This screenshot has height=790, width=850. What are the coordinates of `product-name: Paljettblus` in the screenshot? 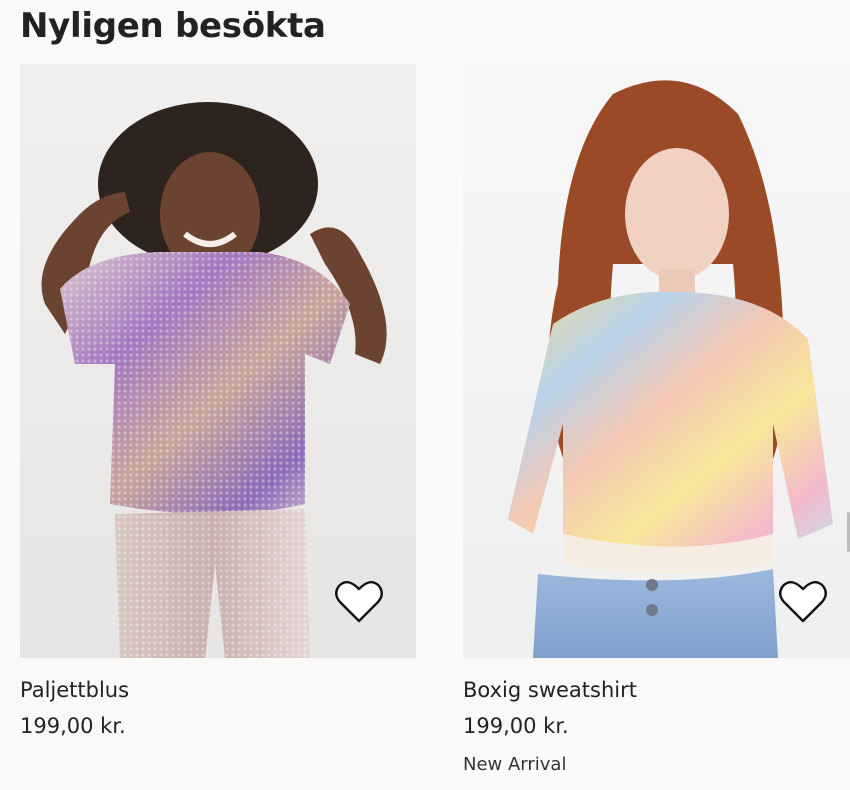 It's located at (74, 690).